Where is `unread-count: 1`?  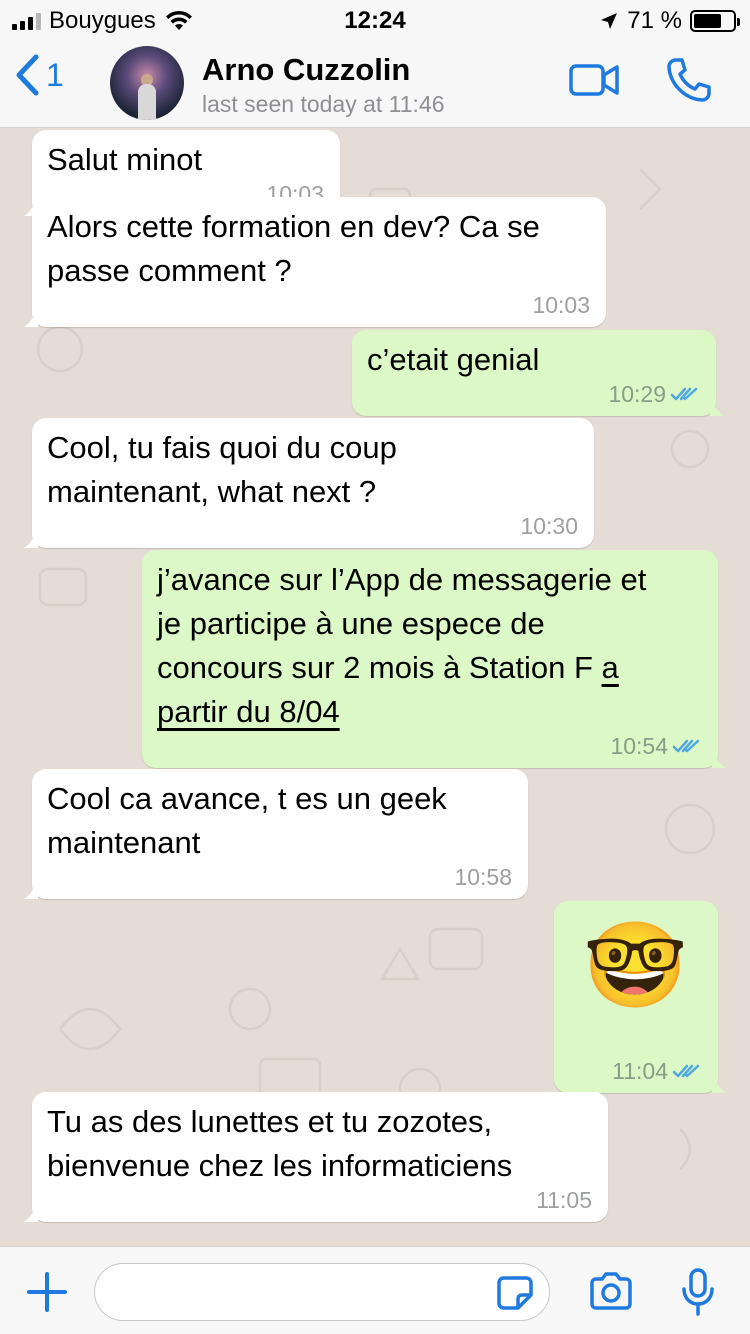
unread-count: 1 is located at coordinates (55, 74).